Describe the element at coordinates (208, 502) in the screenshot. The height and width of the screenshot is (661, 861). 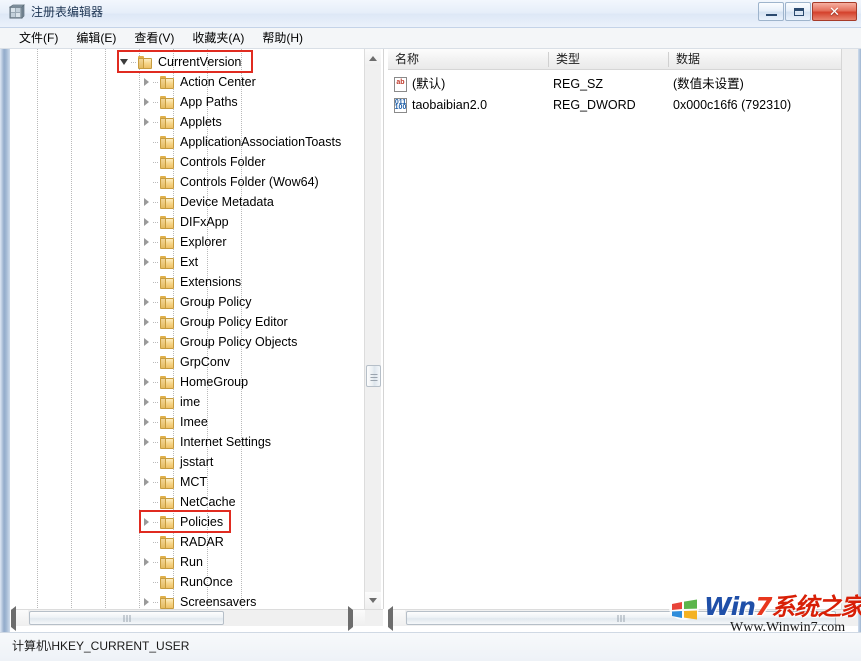
I see `tree-item-label: NetCache` at that location.